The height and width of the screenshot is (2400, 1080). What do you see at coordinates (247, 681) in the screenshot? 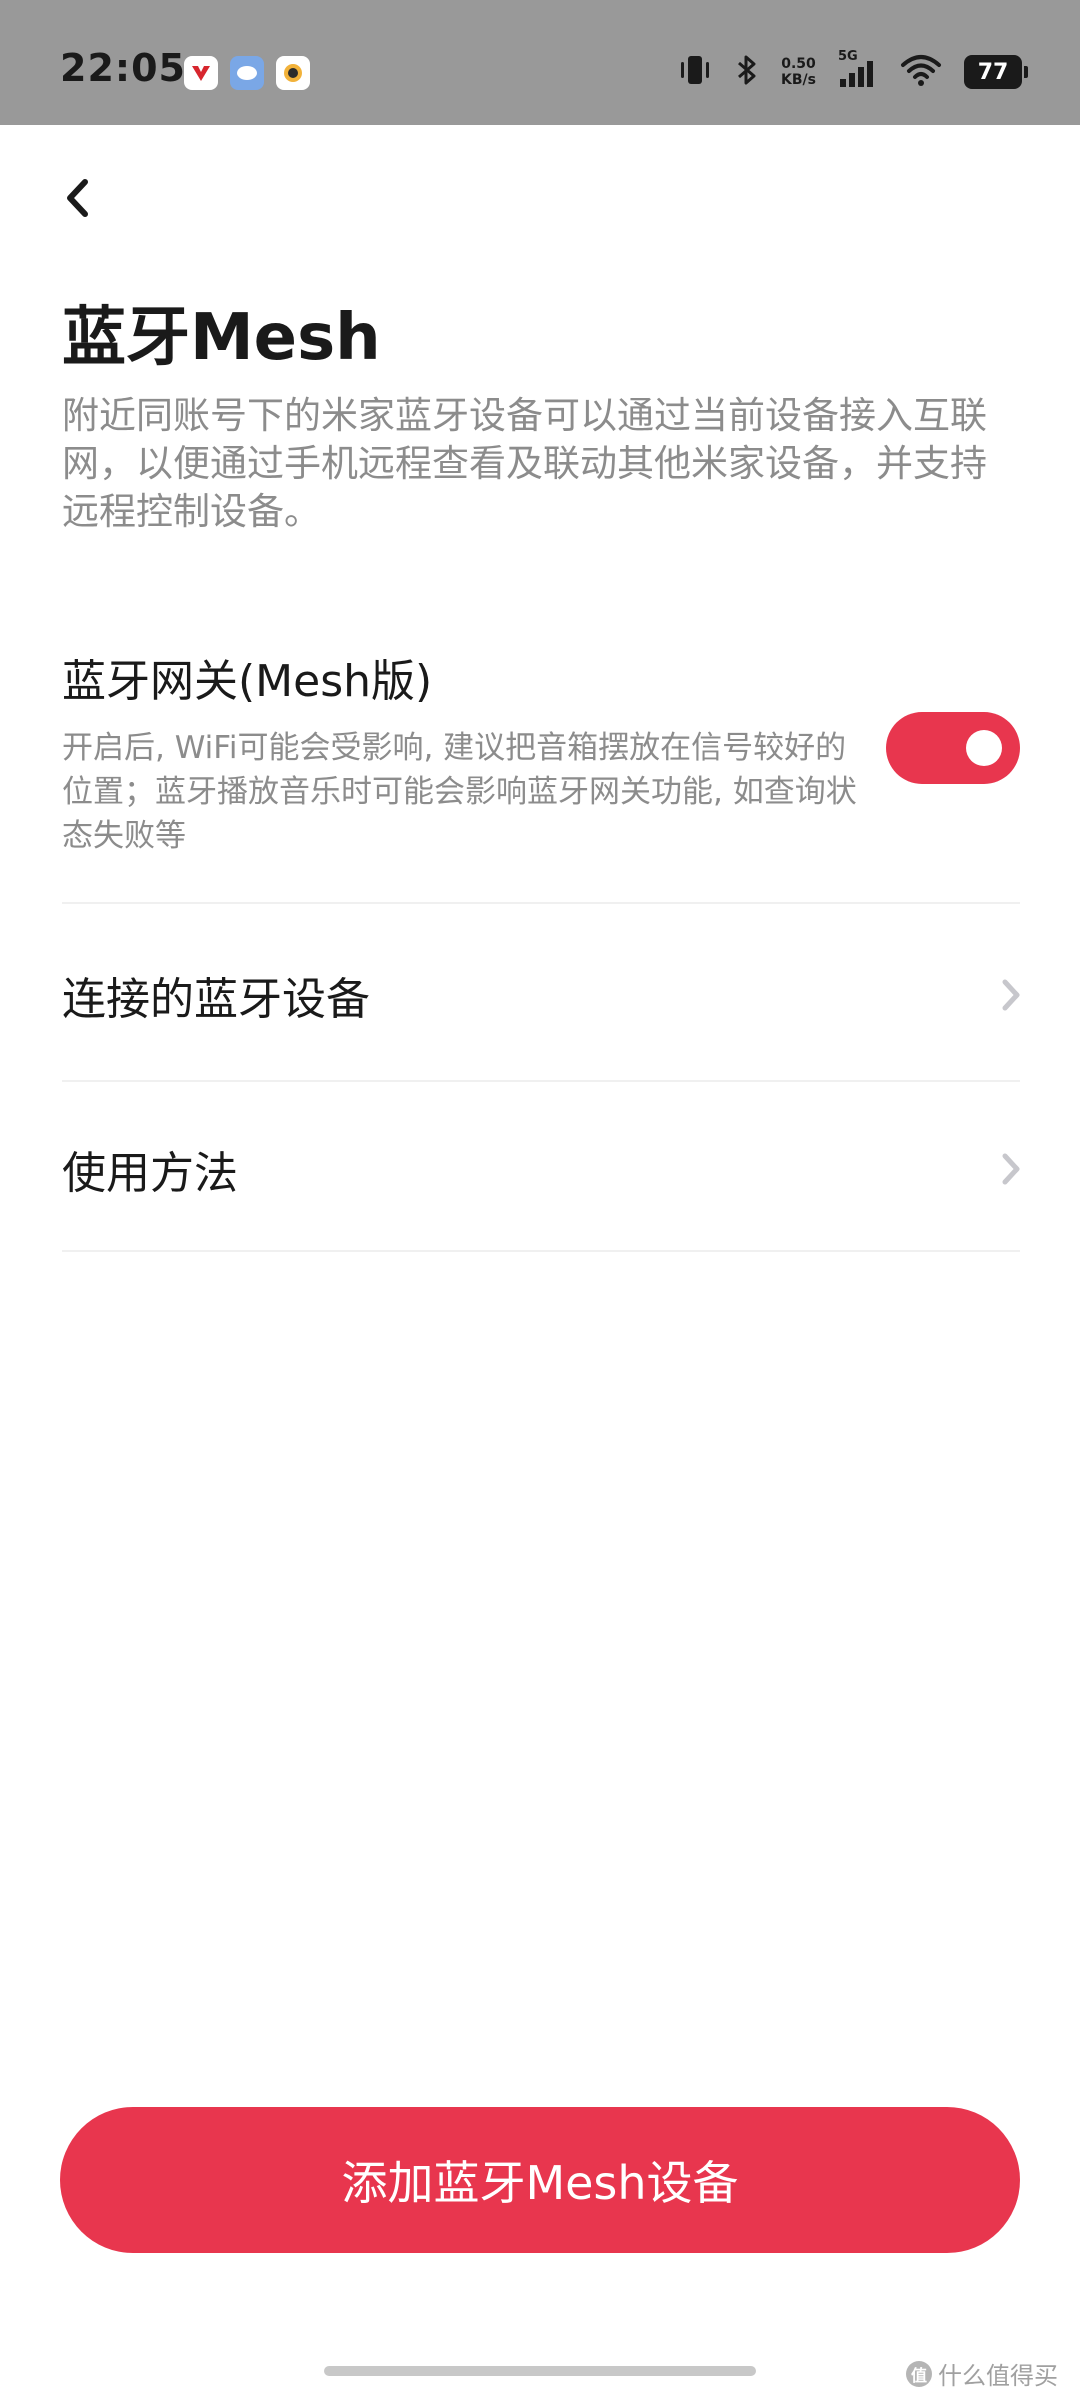
I see `gateway-setting-title: 蓝牙网关(Mesh版)` at bounding box center [247, 681].